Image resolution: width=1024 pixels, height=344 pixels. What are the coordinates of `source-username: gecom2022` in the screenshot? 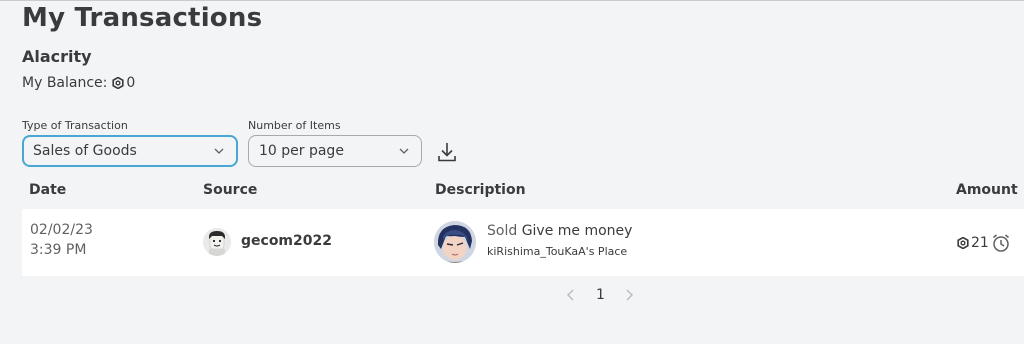 It's located at (286, 241).